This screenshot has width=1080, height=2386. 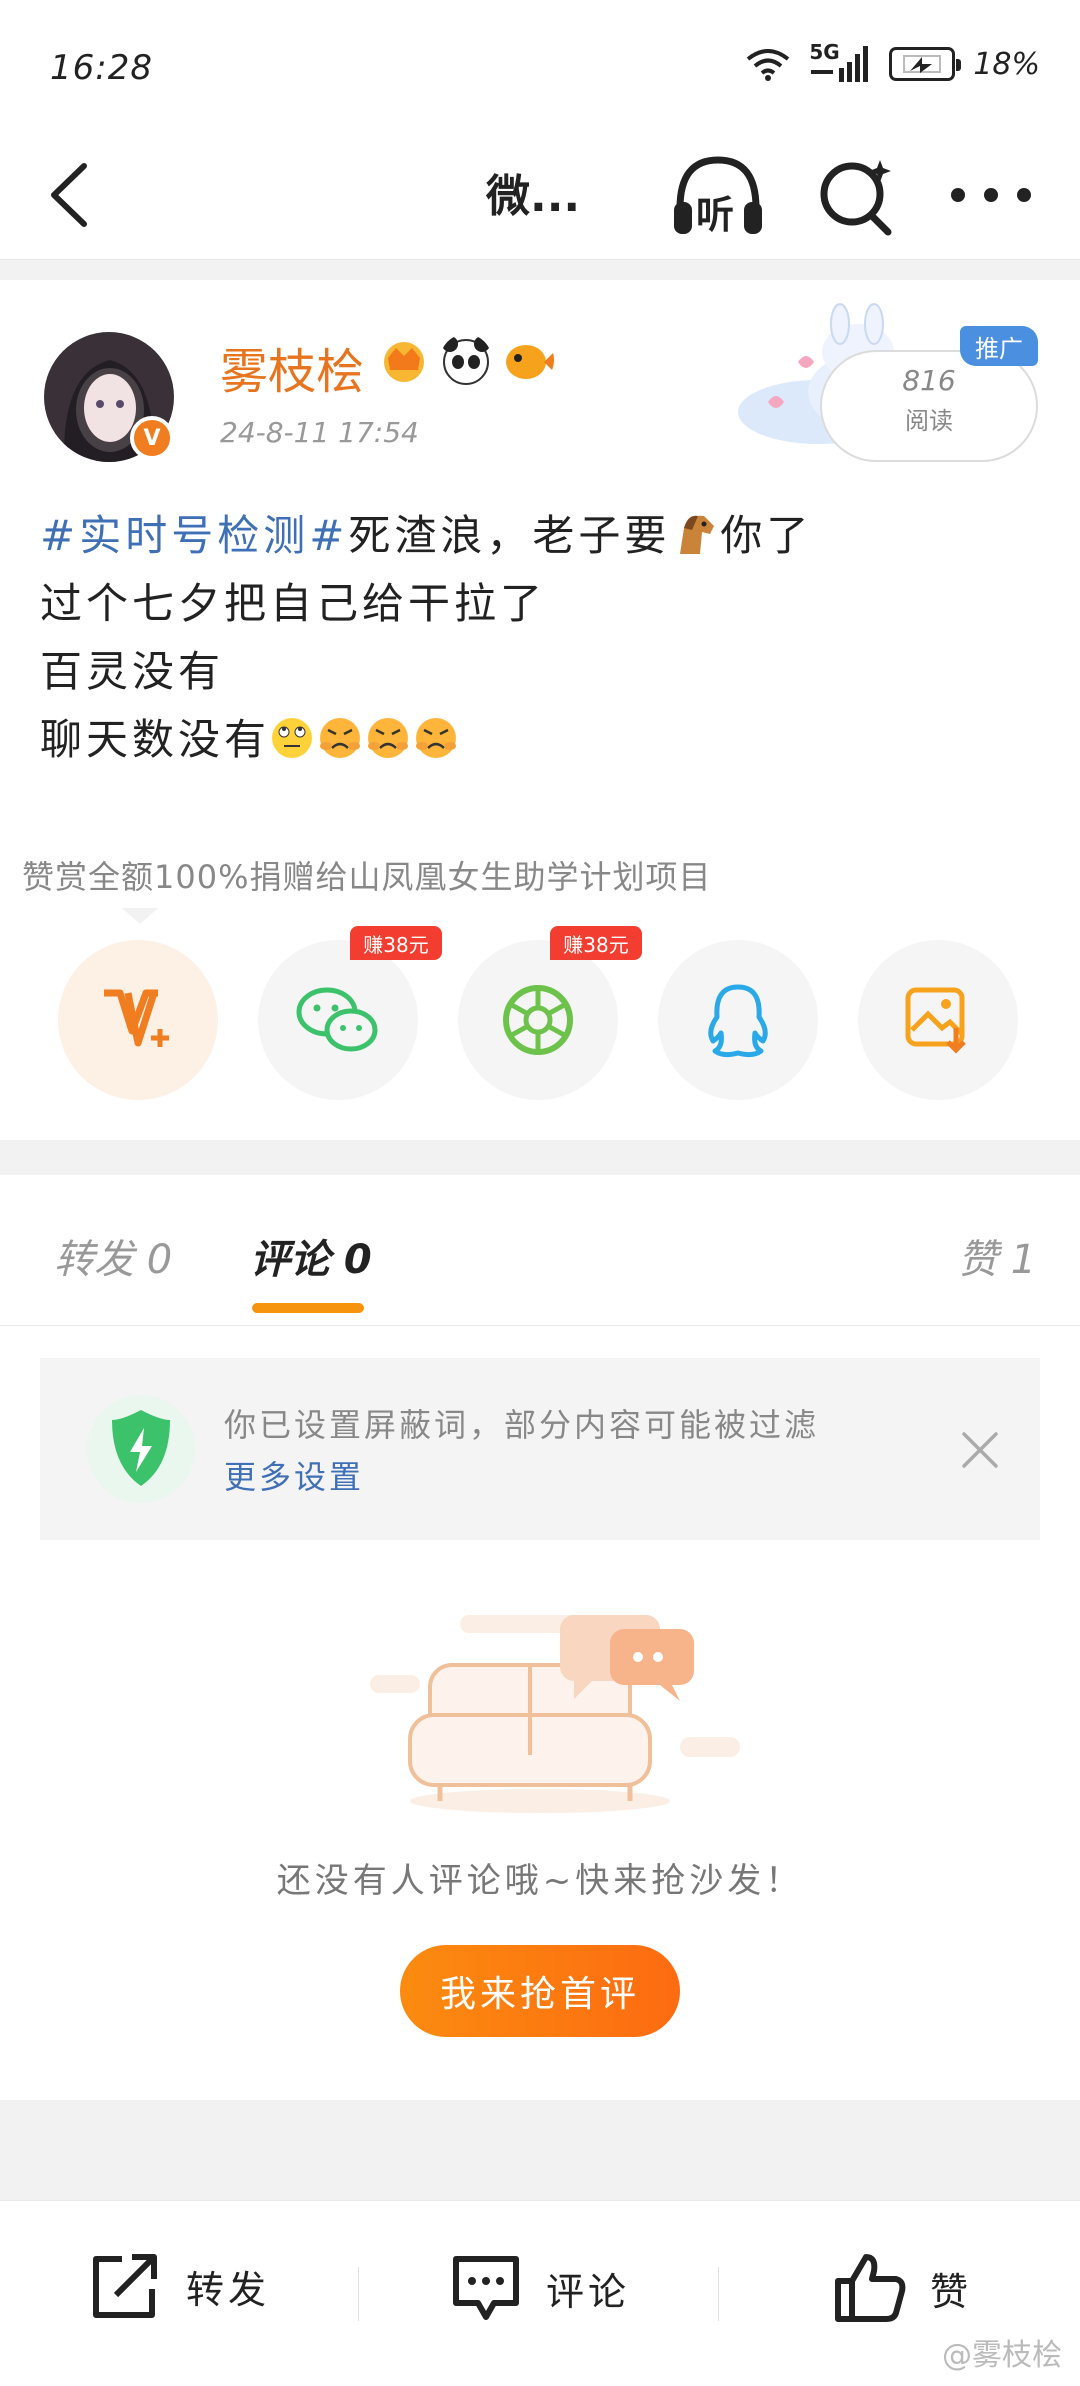 I want to click on camera-aperture-icon, so click(x=538, y=1020).